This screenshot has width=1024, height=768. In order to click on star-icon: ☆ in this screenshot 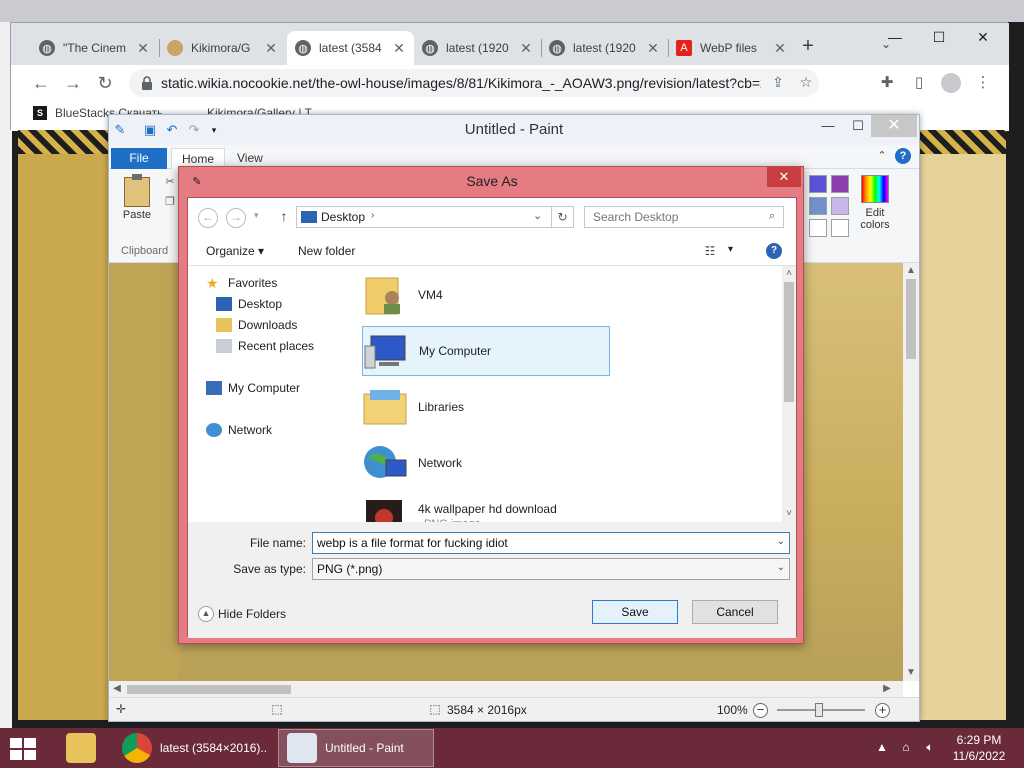, I will do `click(806, 83)`.